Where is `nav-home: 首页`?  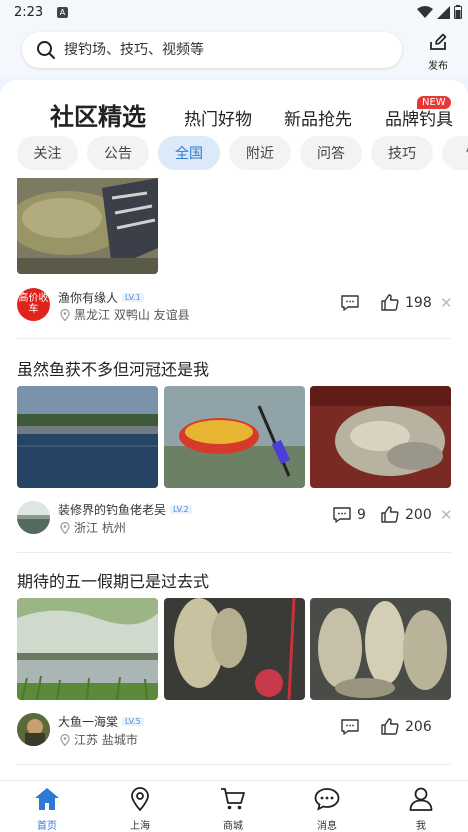 nav-home: 首页 is located at coordinates (47, 809).